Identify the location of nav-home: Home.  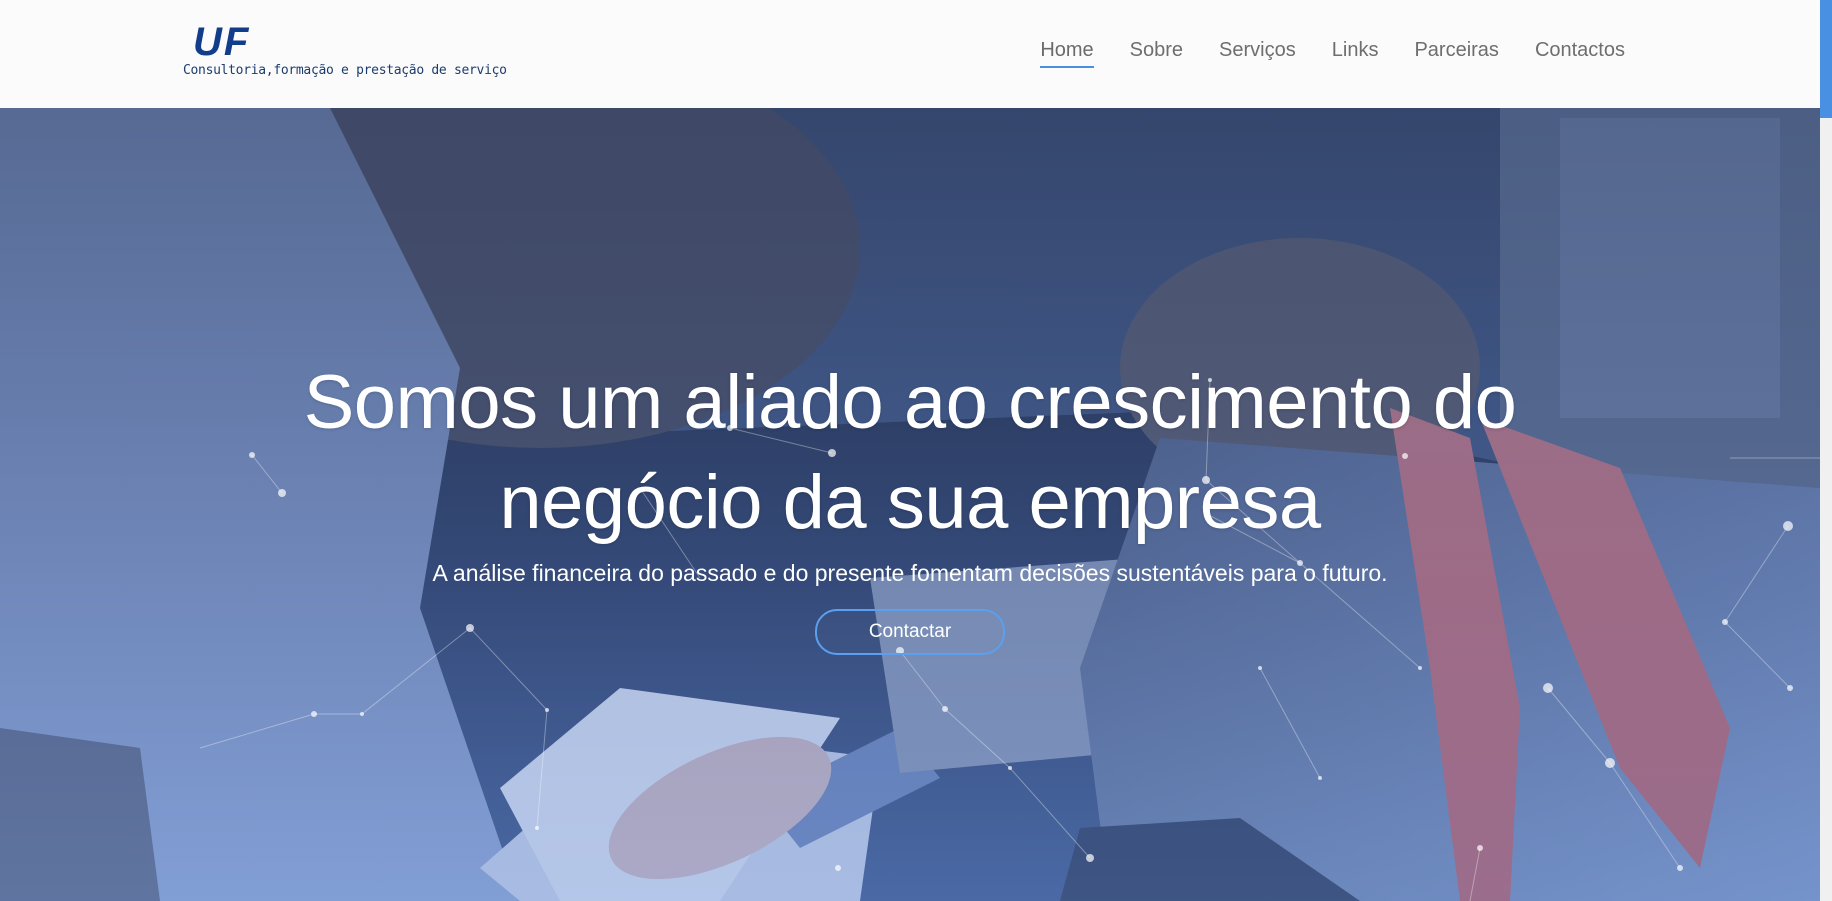
(1067, 53).